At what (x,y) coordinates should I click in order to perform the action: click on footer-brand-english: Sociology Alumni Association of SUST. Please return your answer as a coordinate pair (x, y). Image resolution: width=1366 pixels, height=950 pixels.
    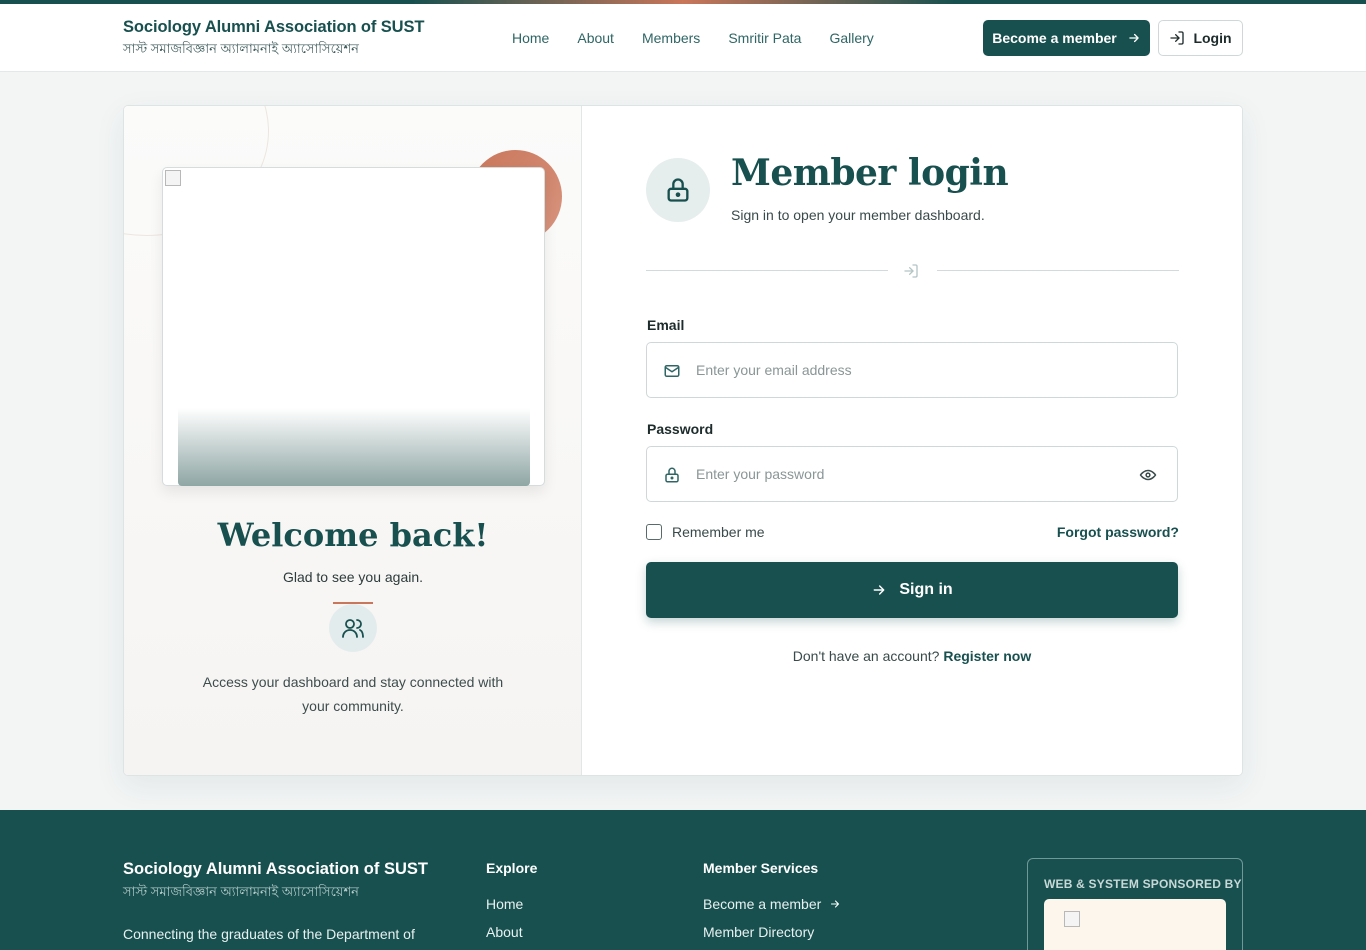
    Looking at the image, I should click on (275, 869).